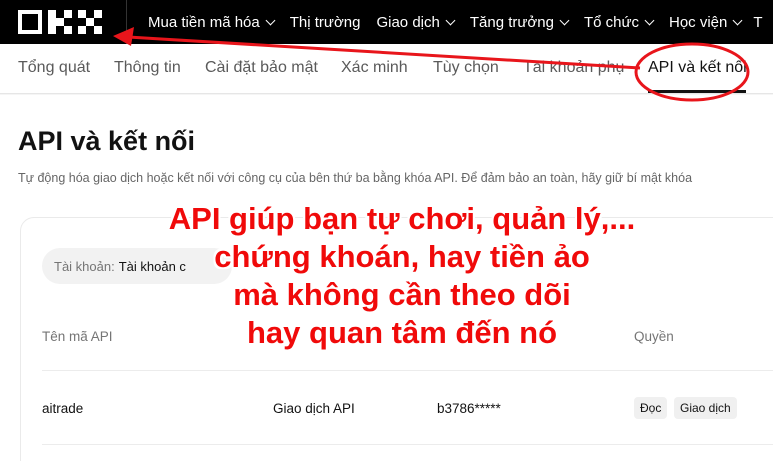 Image resolution: width=773 pixels, height=461 pixels. What do you see at coordinates (212, 22) in the screenshot?
I see `nav-item-buy-crypto: Mua tiền mã hóa` at bounding box center [212, 22].